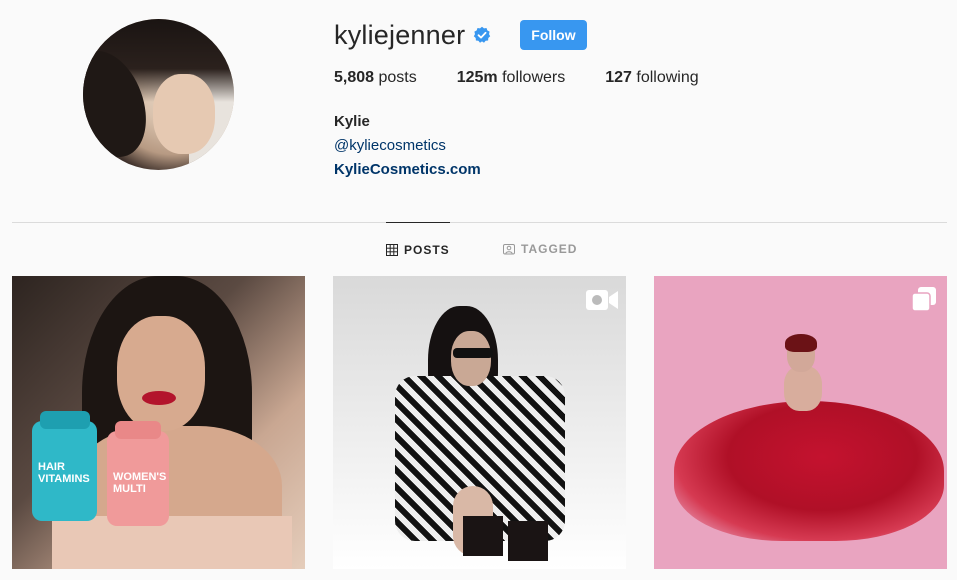 This screenshot has width=957, height=580. What do you see at coordinates (400, 34) in the screenshot?
I see `profile-username: kyliejenner` at bounding box center [400, 34].